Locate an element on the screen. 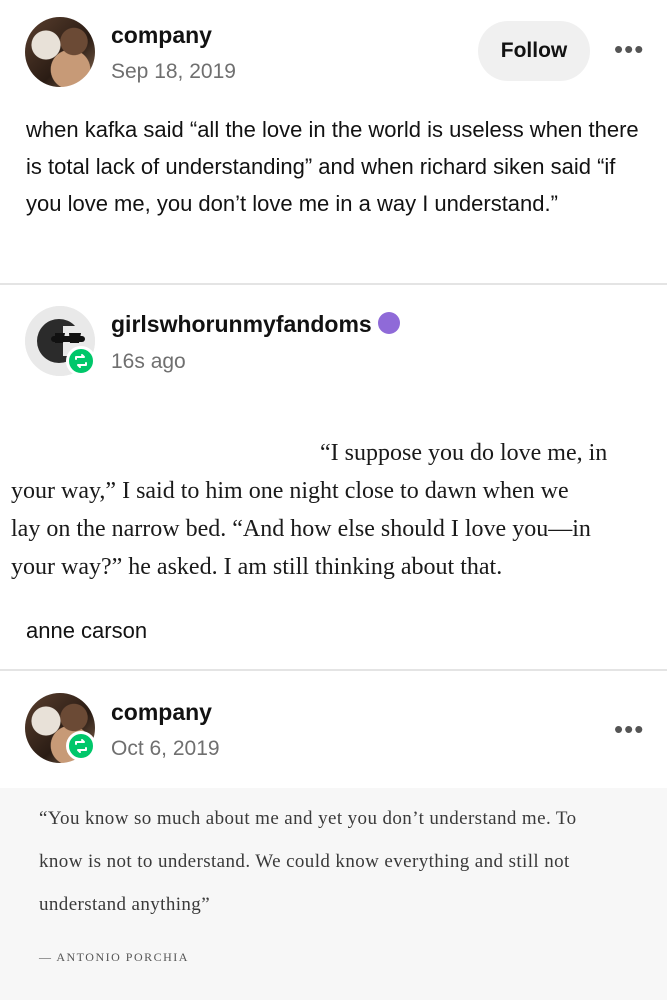  quote-attribution: — ANTONIO PORCHIA is located at coordinates (114, 957).